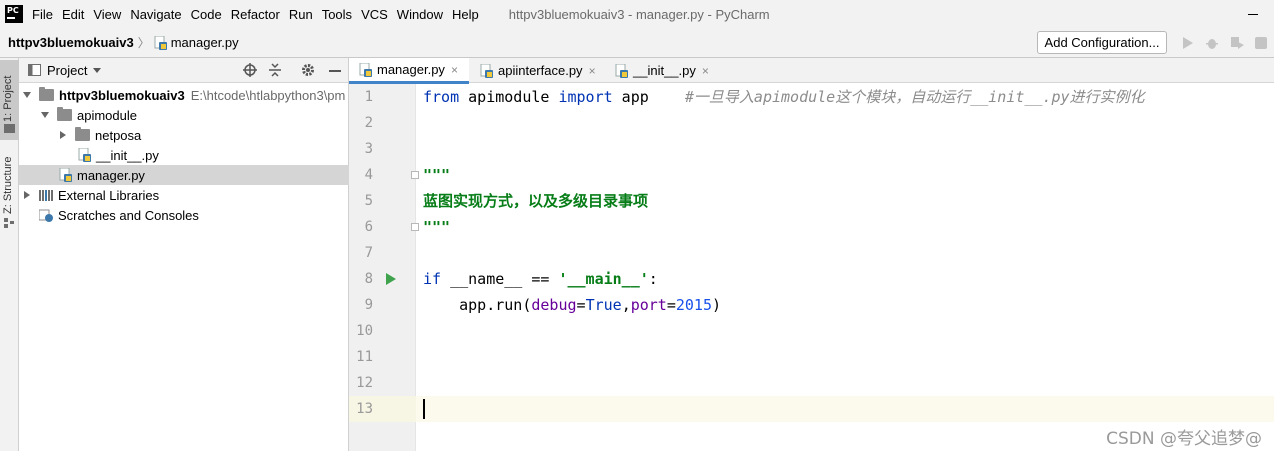  Describe the element at coordinates (34, 70) in the screenshot. I see `project-view-icon` at that location.